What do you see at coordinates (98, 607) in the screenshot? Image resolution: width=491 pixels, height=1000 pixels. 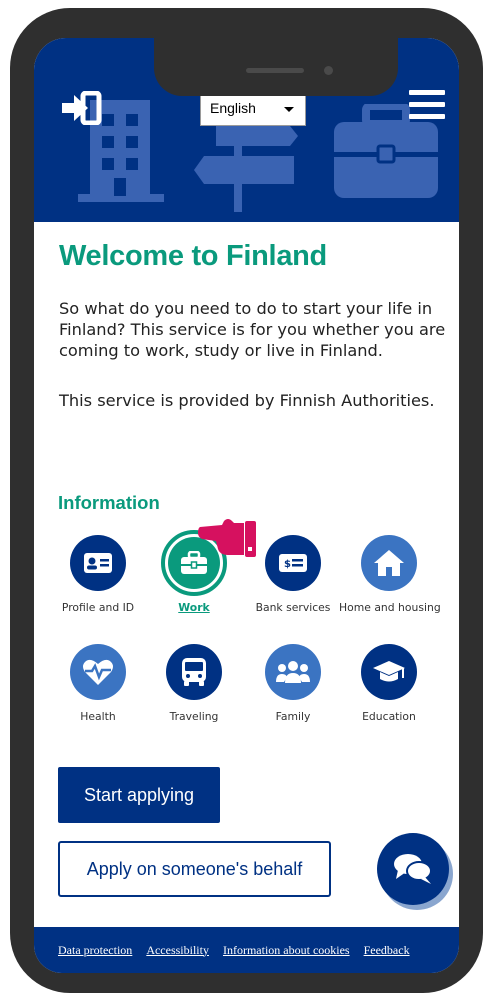 I see `tile-label: Profile and ID` at bounding box center [98, 607].